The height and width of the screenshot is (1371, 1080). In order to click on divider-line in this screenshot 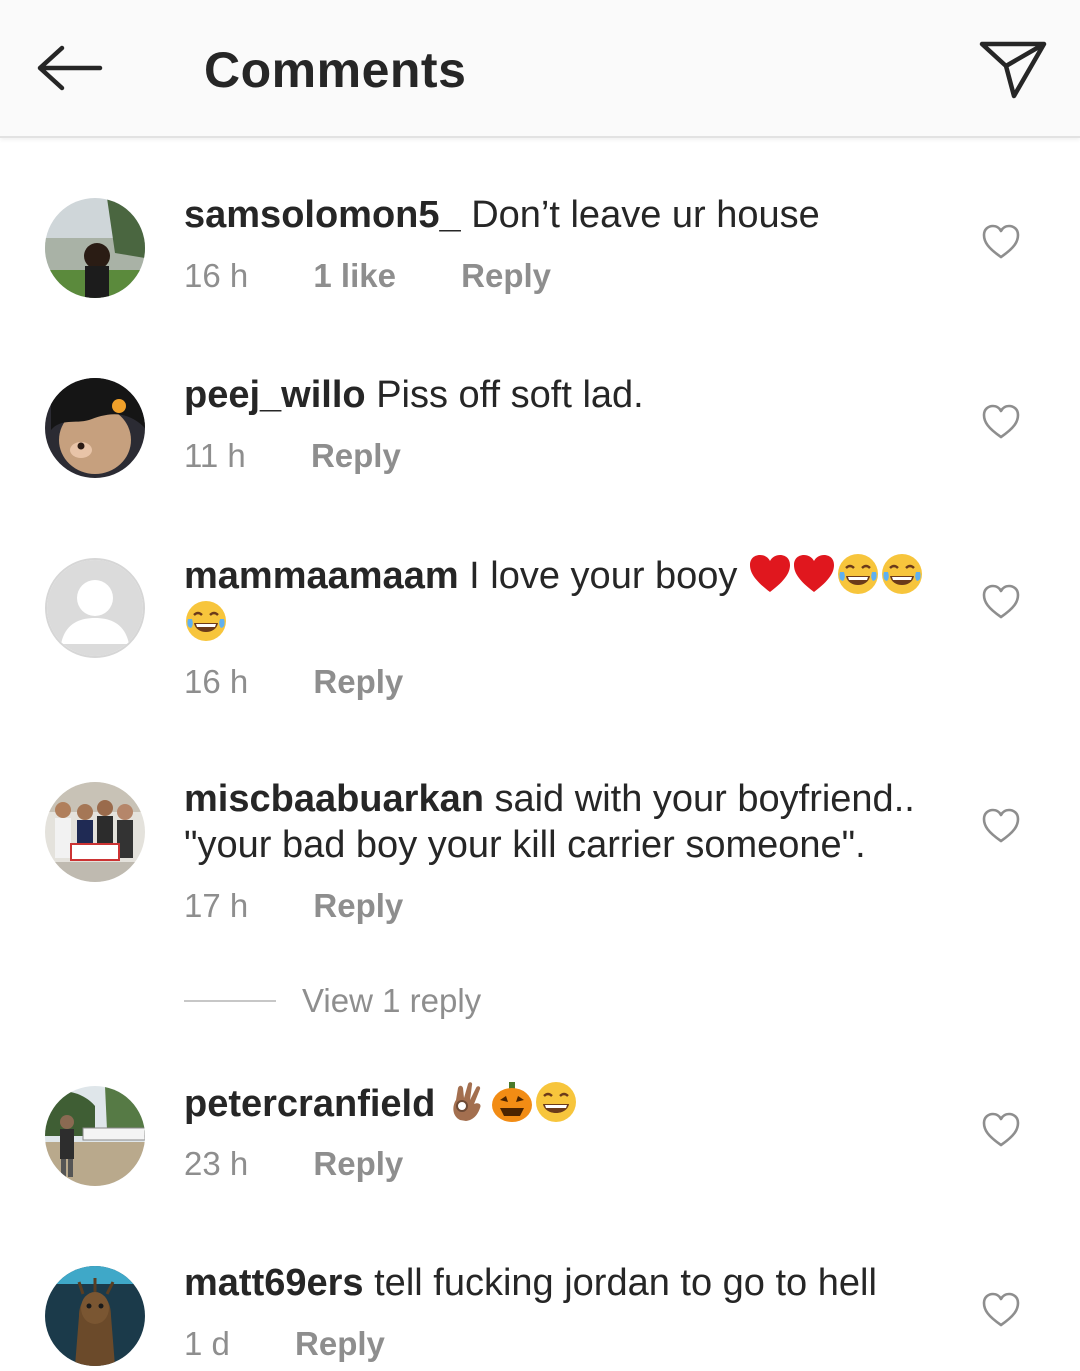, I will do `click(230, 1001)`.